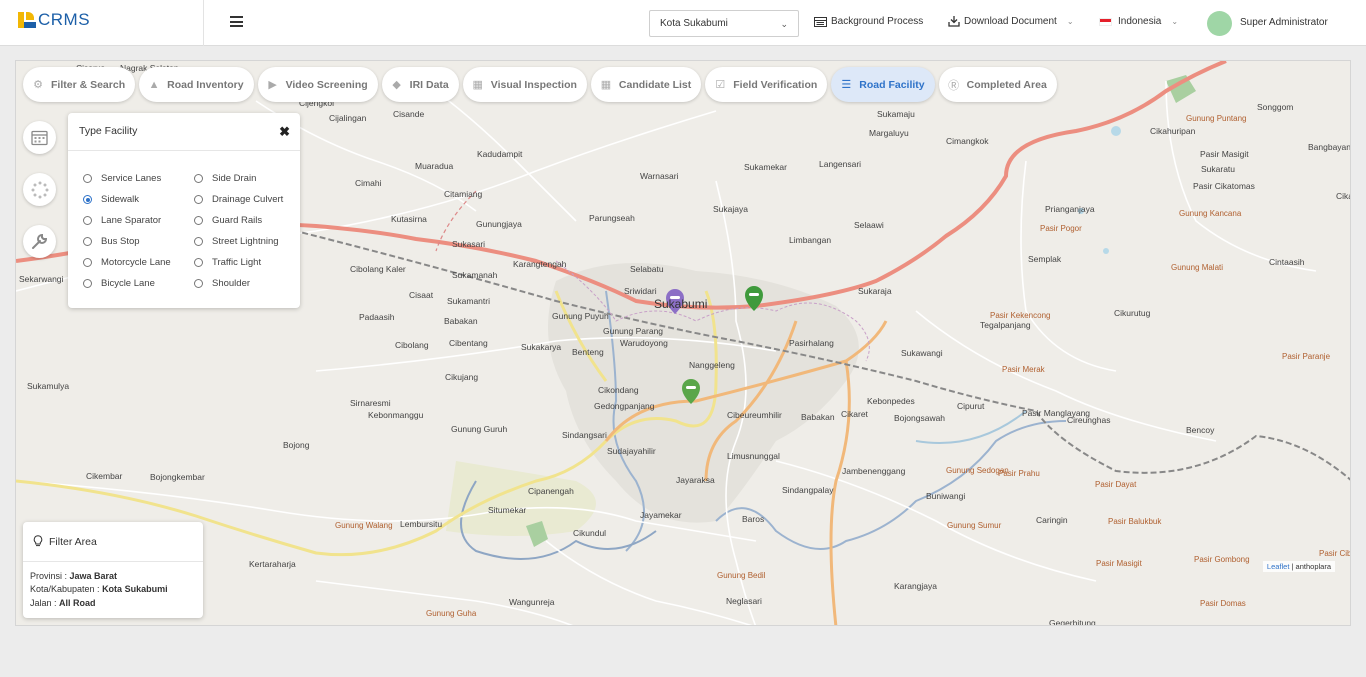  I want to click on jalan-label: Jalan :, so click(45, 603).